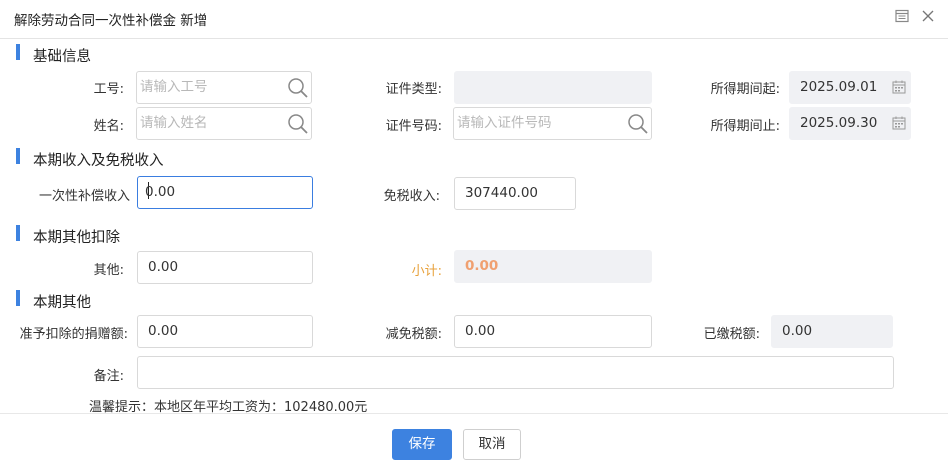 The width and height of the screenshot is (948, 471). I want to click on period-end-field: 2025.09.30, so click(850, 123).